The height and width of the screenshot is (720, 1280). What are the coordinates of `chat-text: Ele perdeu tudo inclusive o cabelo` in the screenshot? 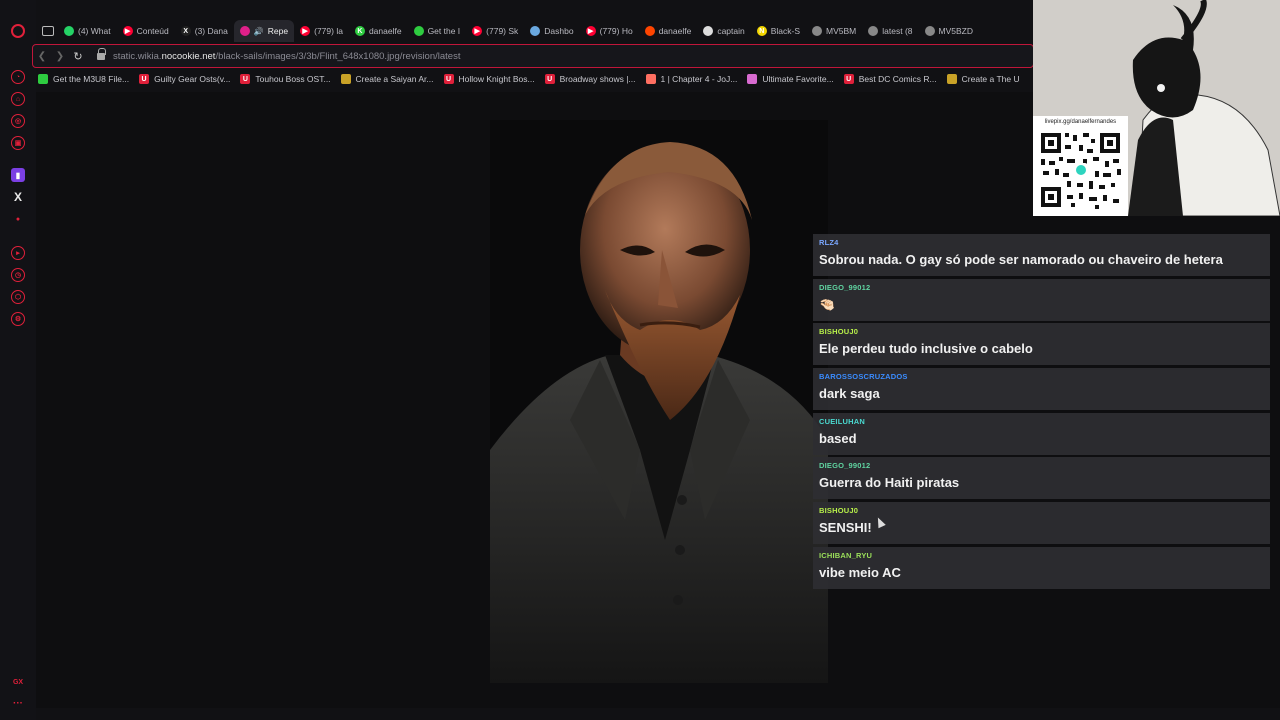 It's located at (926, 349).